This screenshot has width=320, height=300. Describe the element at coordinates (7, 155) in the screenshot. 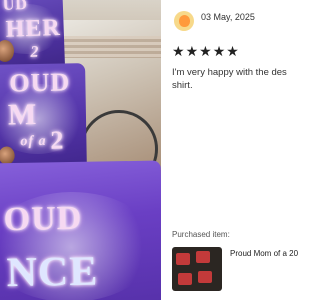

I see `printed-face` at that location.